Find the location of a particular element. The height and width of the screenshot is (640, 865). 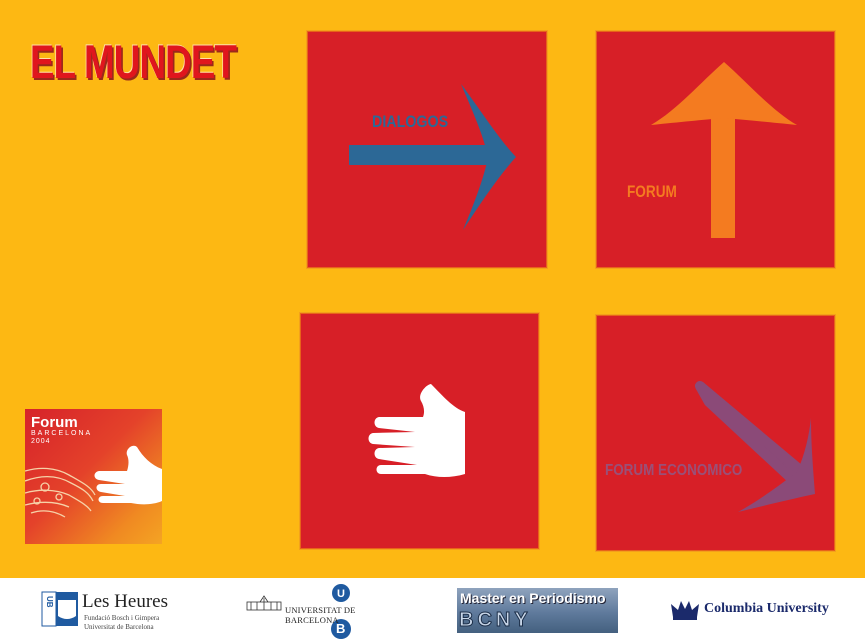

forum-barcelona-logo: Forum BARCELONA 2004 is located at coordinates (93, 476).